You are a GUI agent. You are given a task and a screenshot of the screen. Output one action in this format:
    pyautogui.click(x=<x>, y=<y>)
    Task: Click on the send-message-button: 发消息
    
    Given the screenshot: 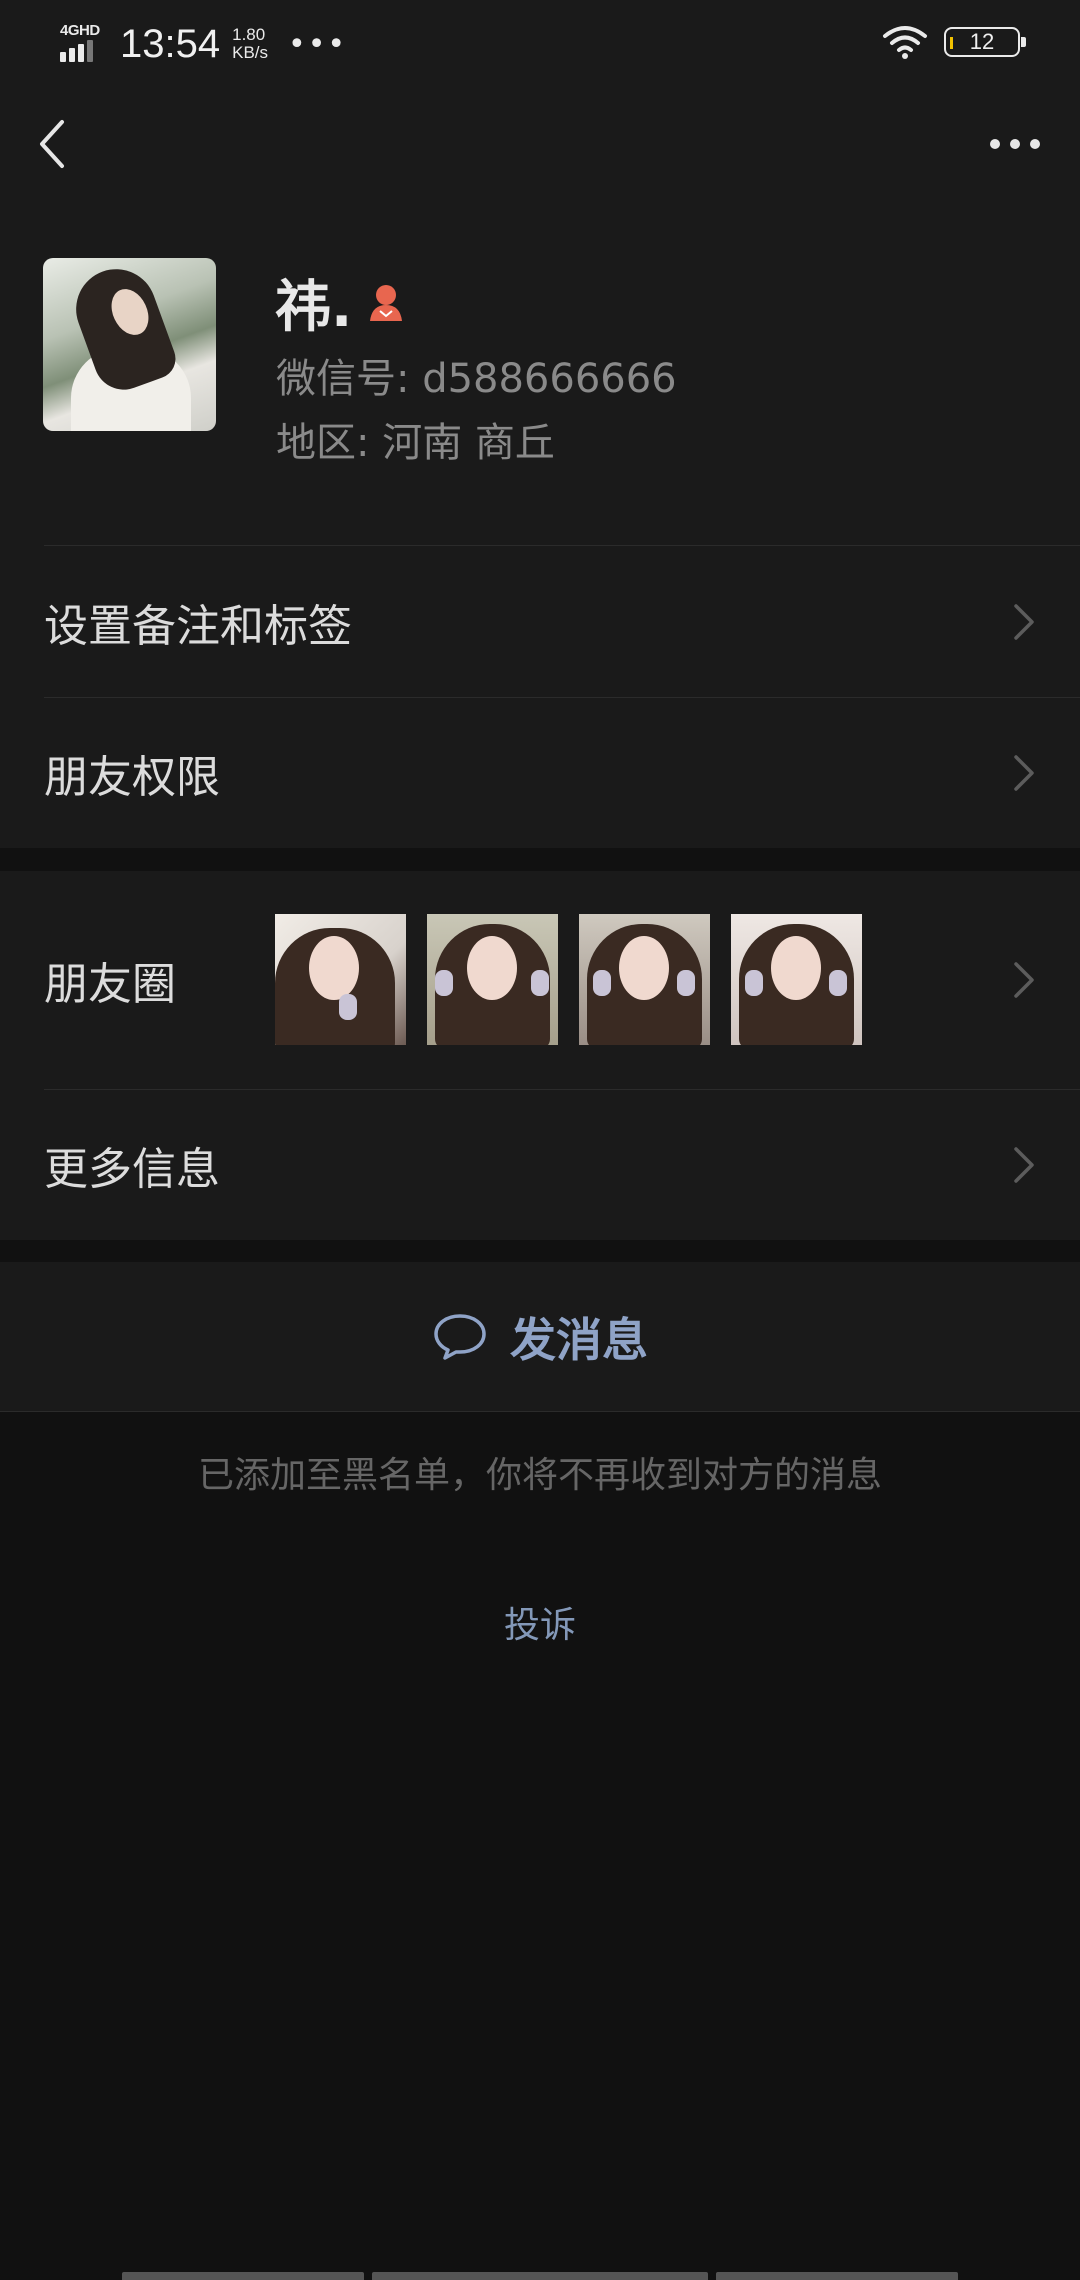 What is the action you would take?
    pyautogui.click(x=540, y=1337)
    